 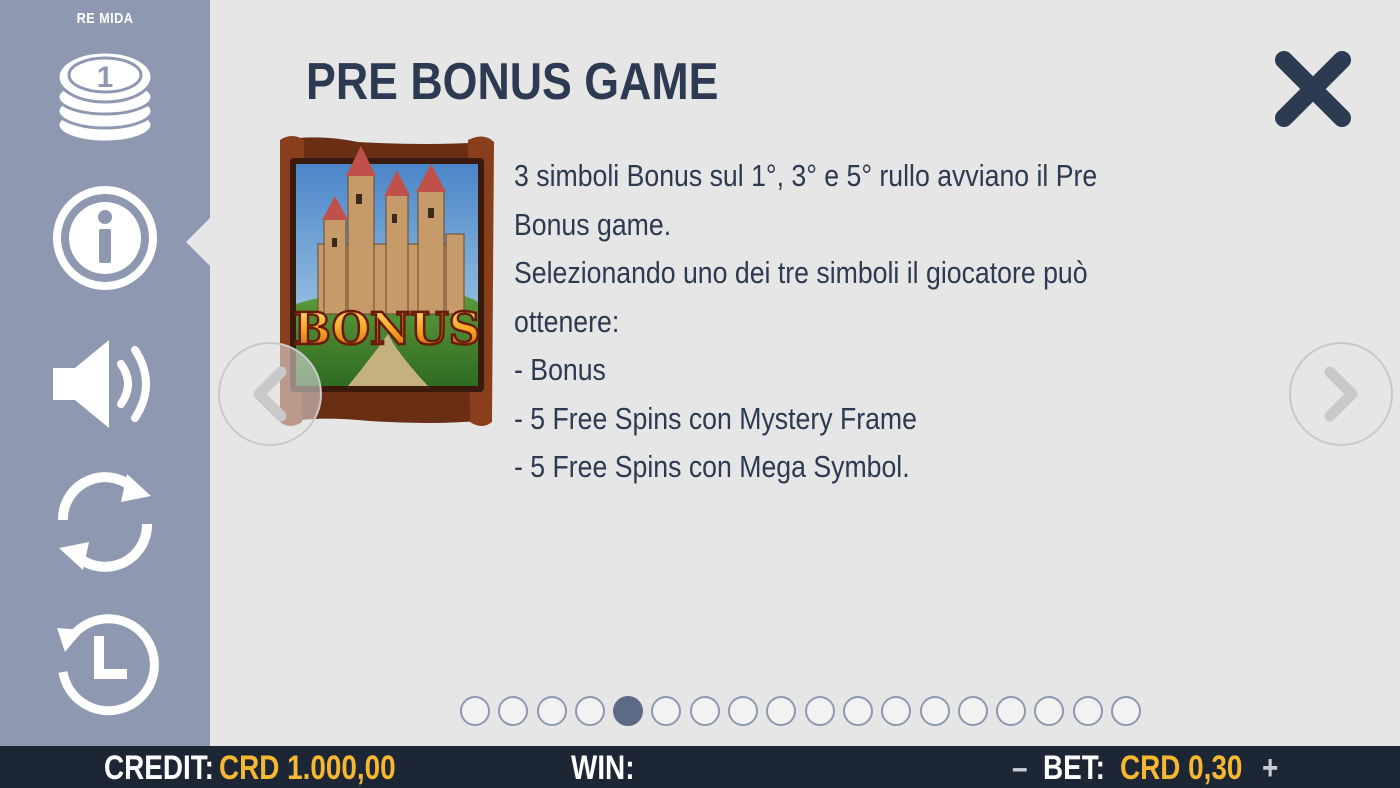 What do you see at coordinates (105, 77) in the screenshot?
I see `coin-label: 1` at bounding box center [105, 77].